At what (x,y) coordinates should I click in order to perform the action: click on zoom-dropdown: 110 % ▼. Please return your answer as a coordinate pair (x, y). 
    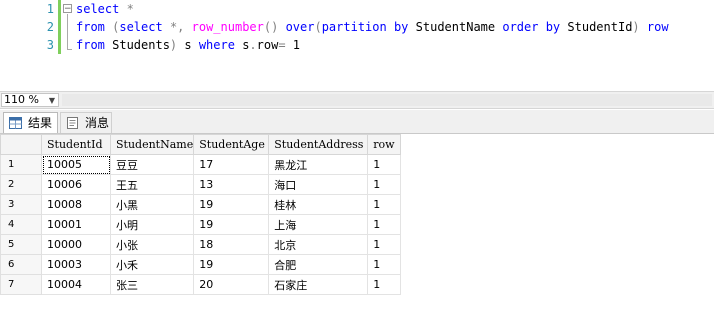
    Looking at the image, I should click on (30, 100).